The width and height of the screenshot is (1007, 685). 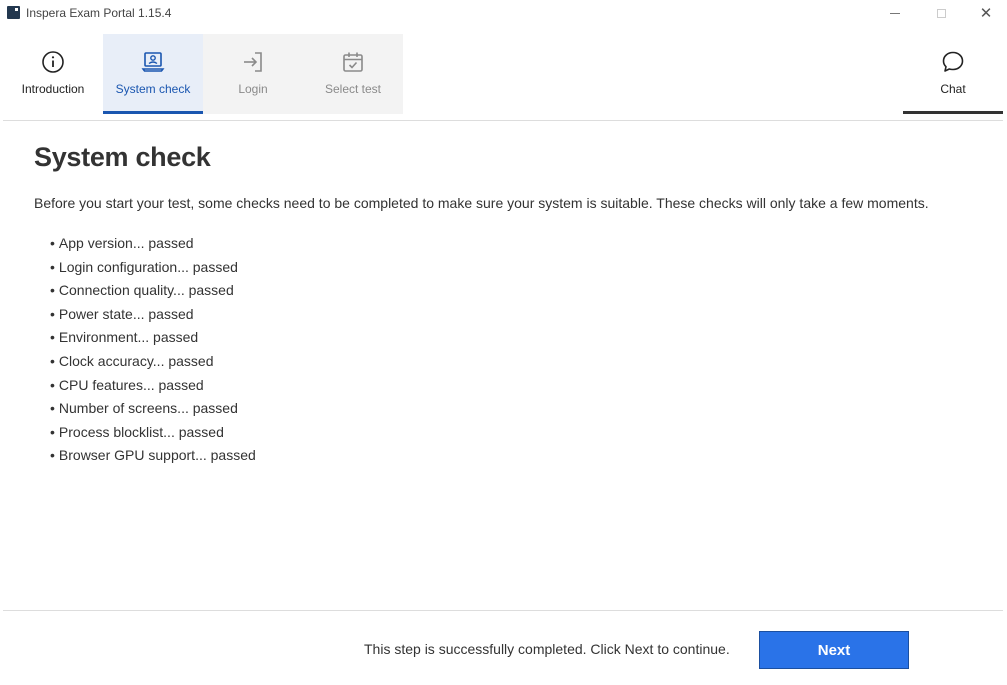 I want to click on page-title: System check, so click(x=122, y=157).